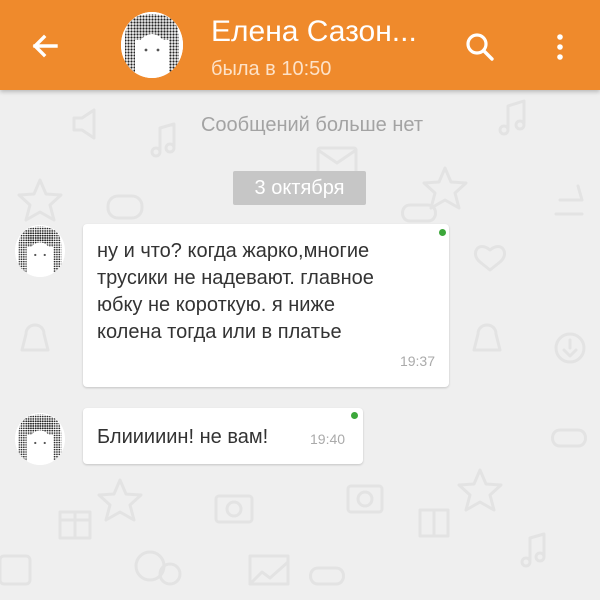  I want to click on no-more-messages-label: Сообщений больше нет, so click(312, 125).